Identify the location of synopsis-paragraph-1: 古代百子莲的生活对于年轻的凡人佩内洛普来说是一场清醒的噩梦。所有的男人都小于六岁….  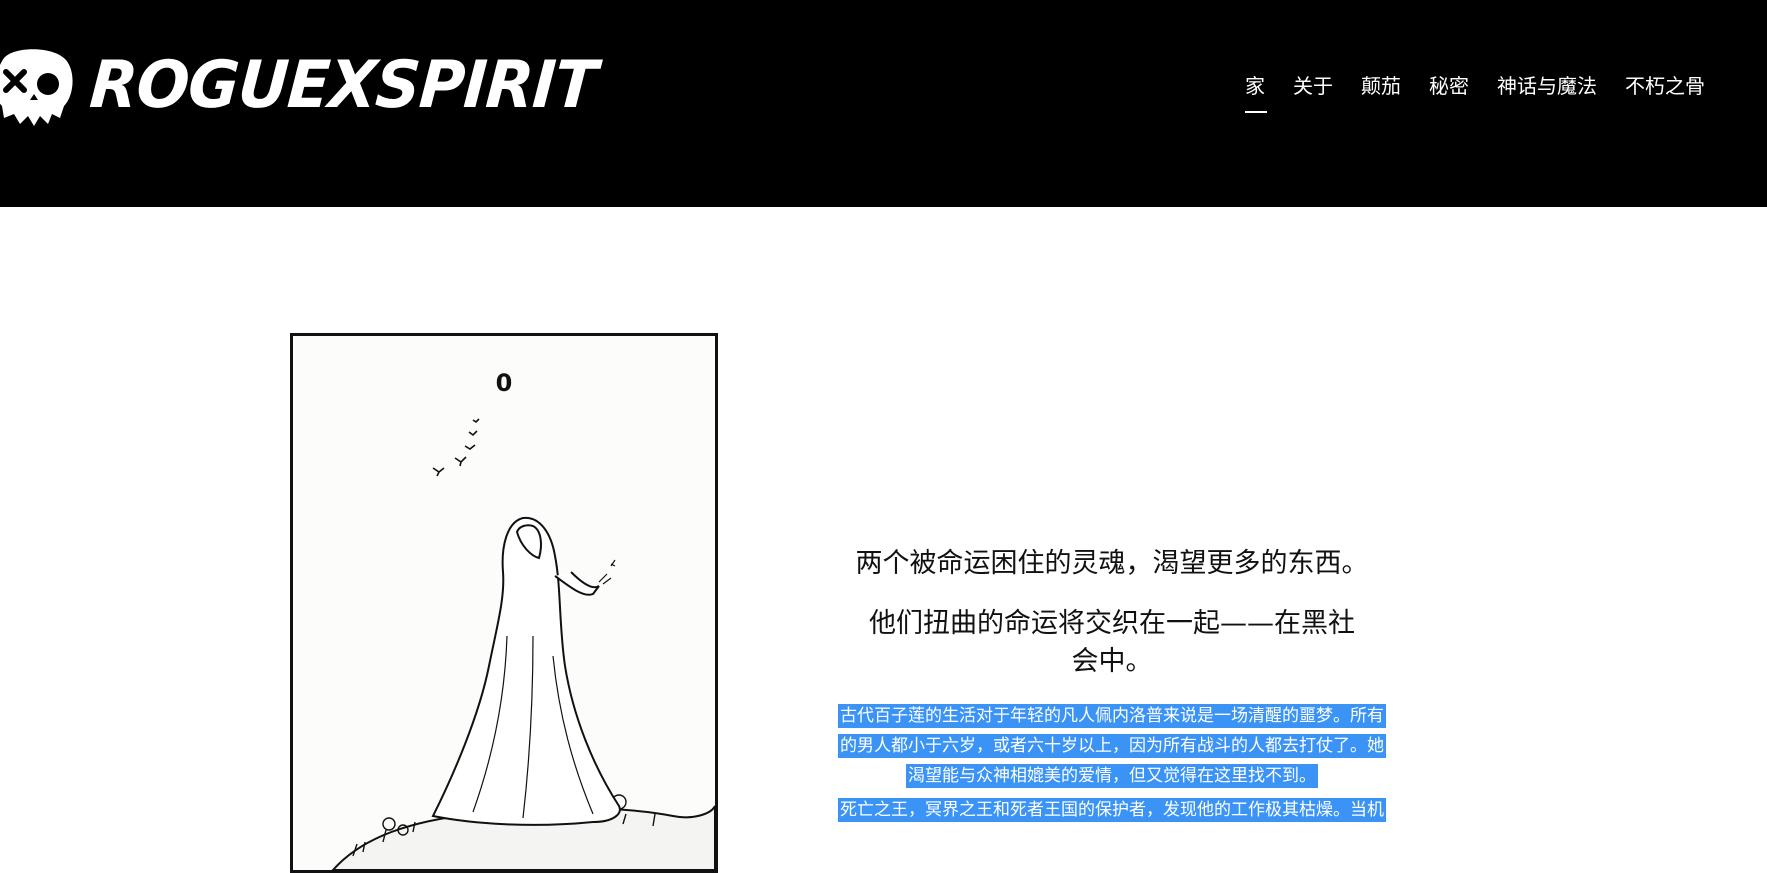
(1112, 746).